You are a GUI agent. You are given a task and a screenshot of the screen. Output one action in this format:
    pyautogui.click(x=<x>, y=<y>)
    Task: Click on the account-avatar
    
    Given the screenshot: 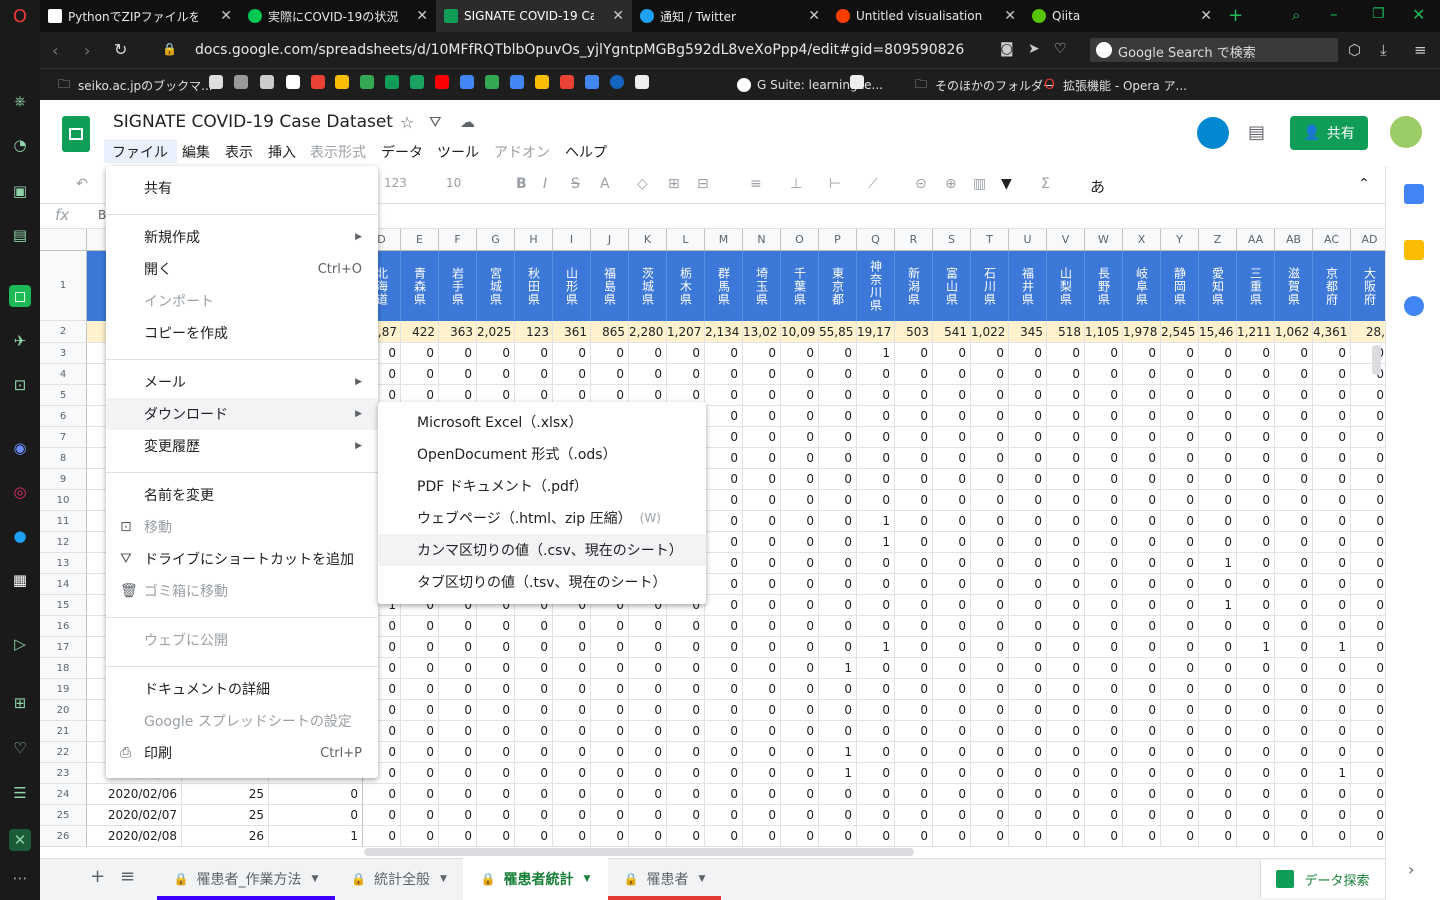 What is the action you would take?
    pyautogui.click(x=1406, y=132)
    